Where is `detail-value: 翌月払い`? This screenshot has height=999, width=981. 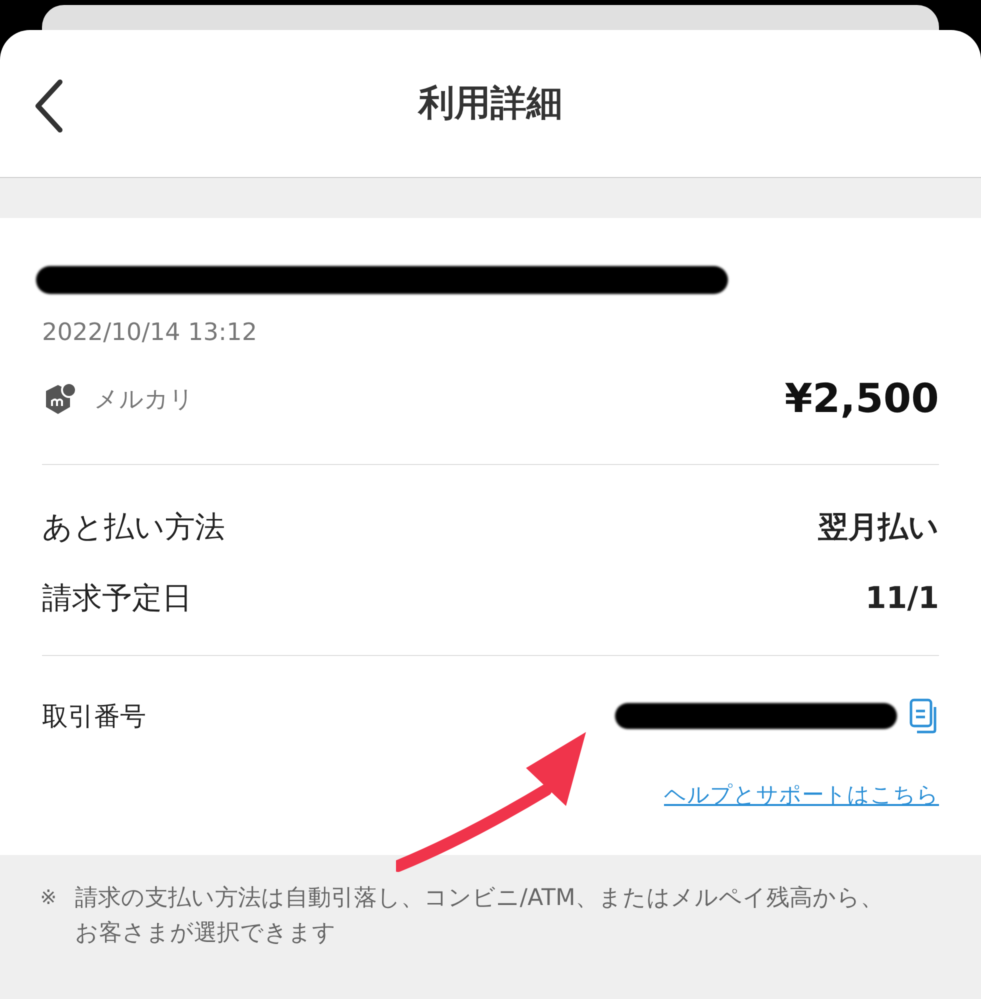 detail-value: 翌月払い is located at coordinates (878, 528).